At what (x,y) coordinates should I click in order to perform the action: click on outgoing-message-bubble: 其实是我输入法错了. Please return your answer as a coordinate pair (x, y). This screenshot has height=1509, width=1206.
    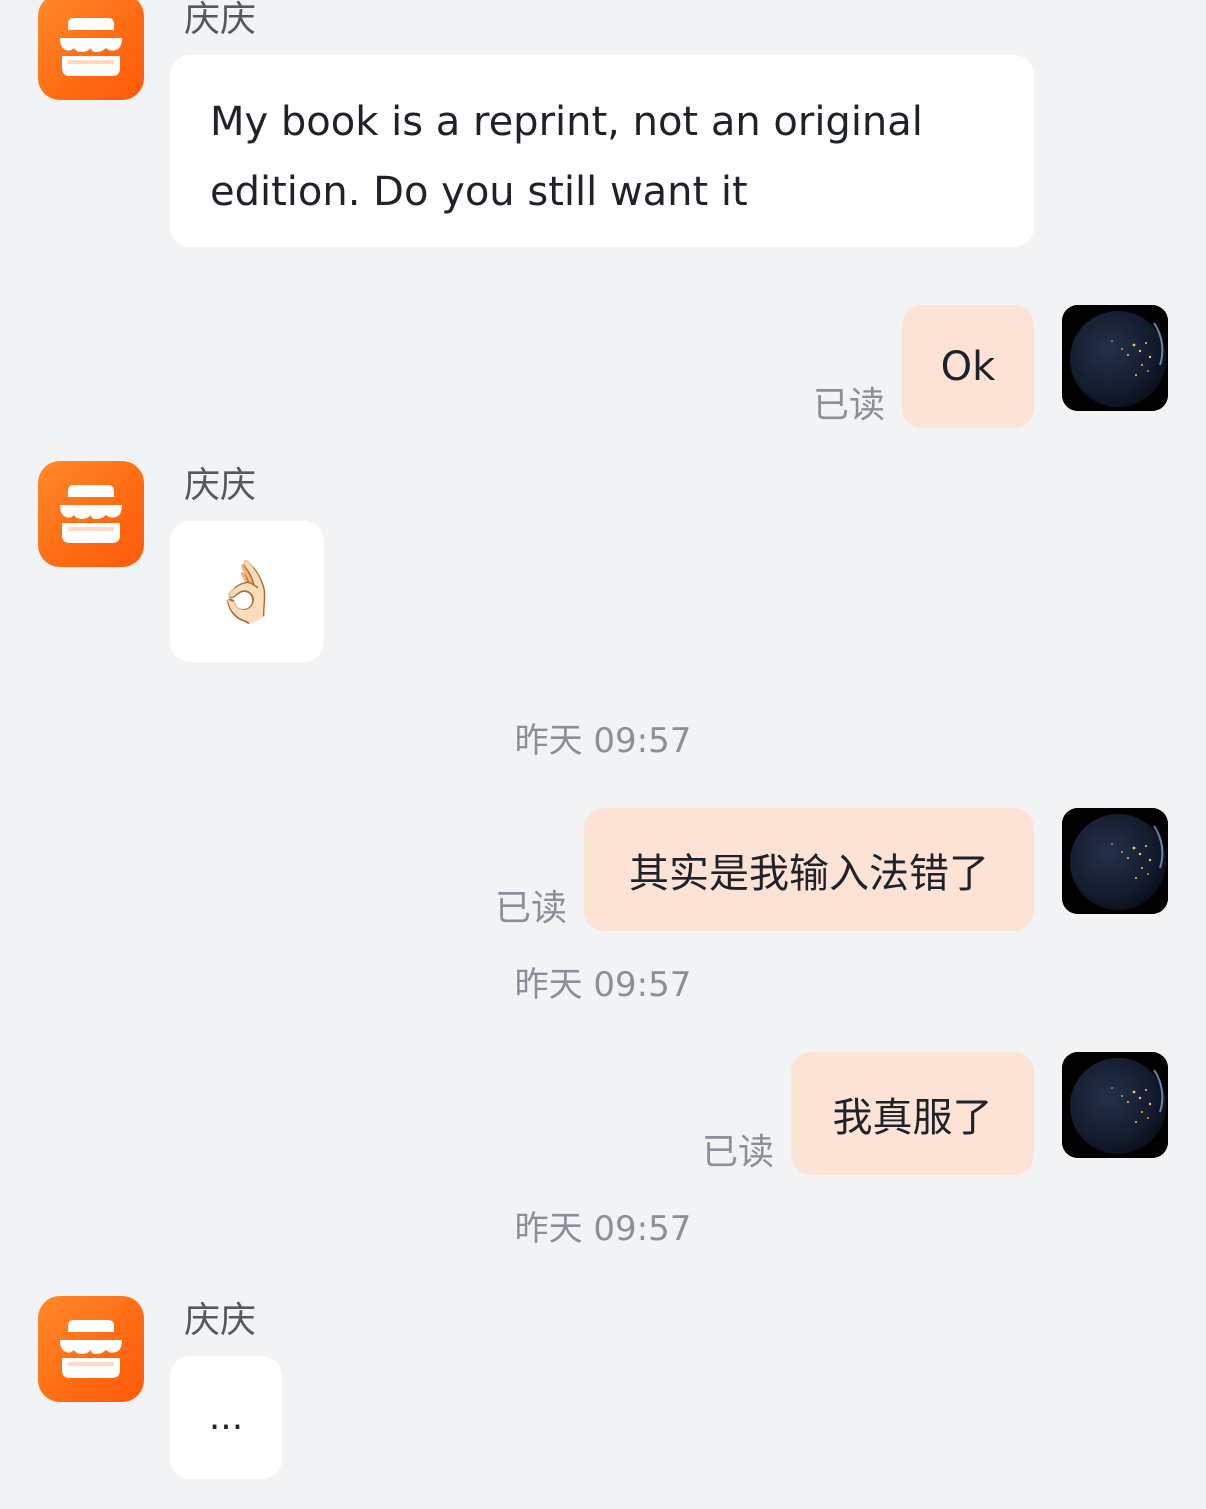
    Looking at the image, I should click on (809, 869).